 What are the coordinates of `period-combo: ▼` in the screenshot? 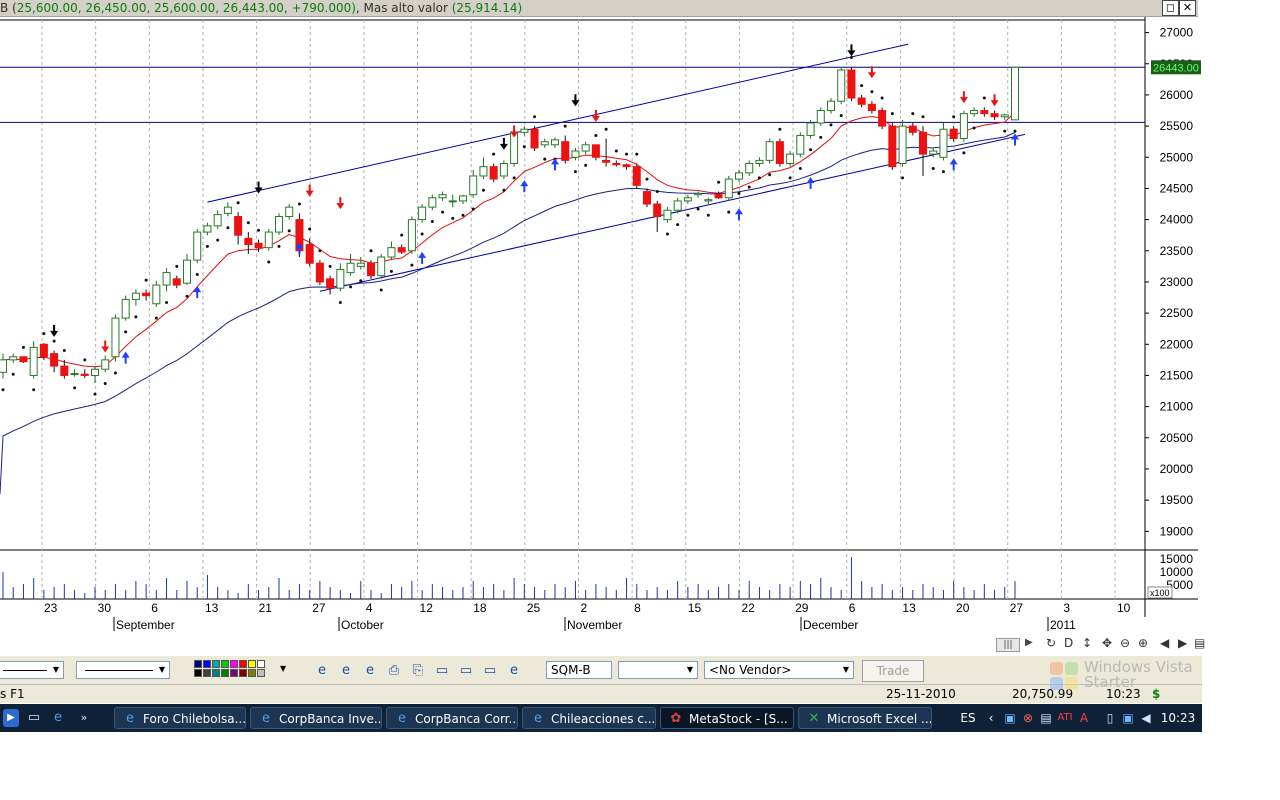 It's located at (658, 670).